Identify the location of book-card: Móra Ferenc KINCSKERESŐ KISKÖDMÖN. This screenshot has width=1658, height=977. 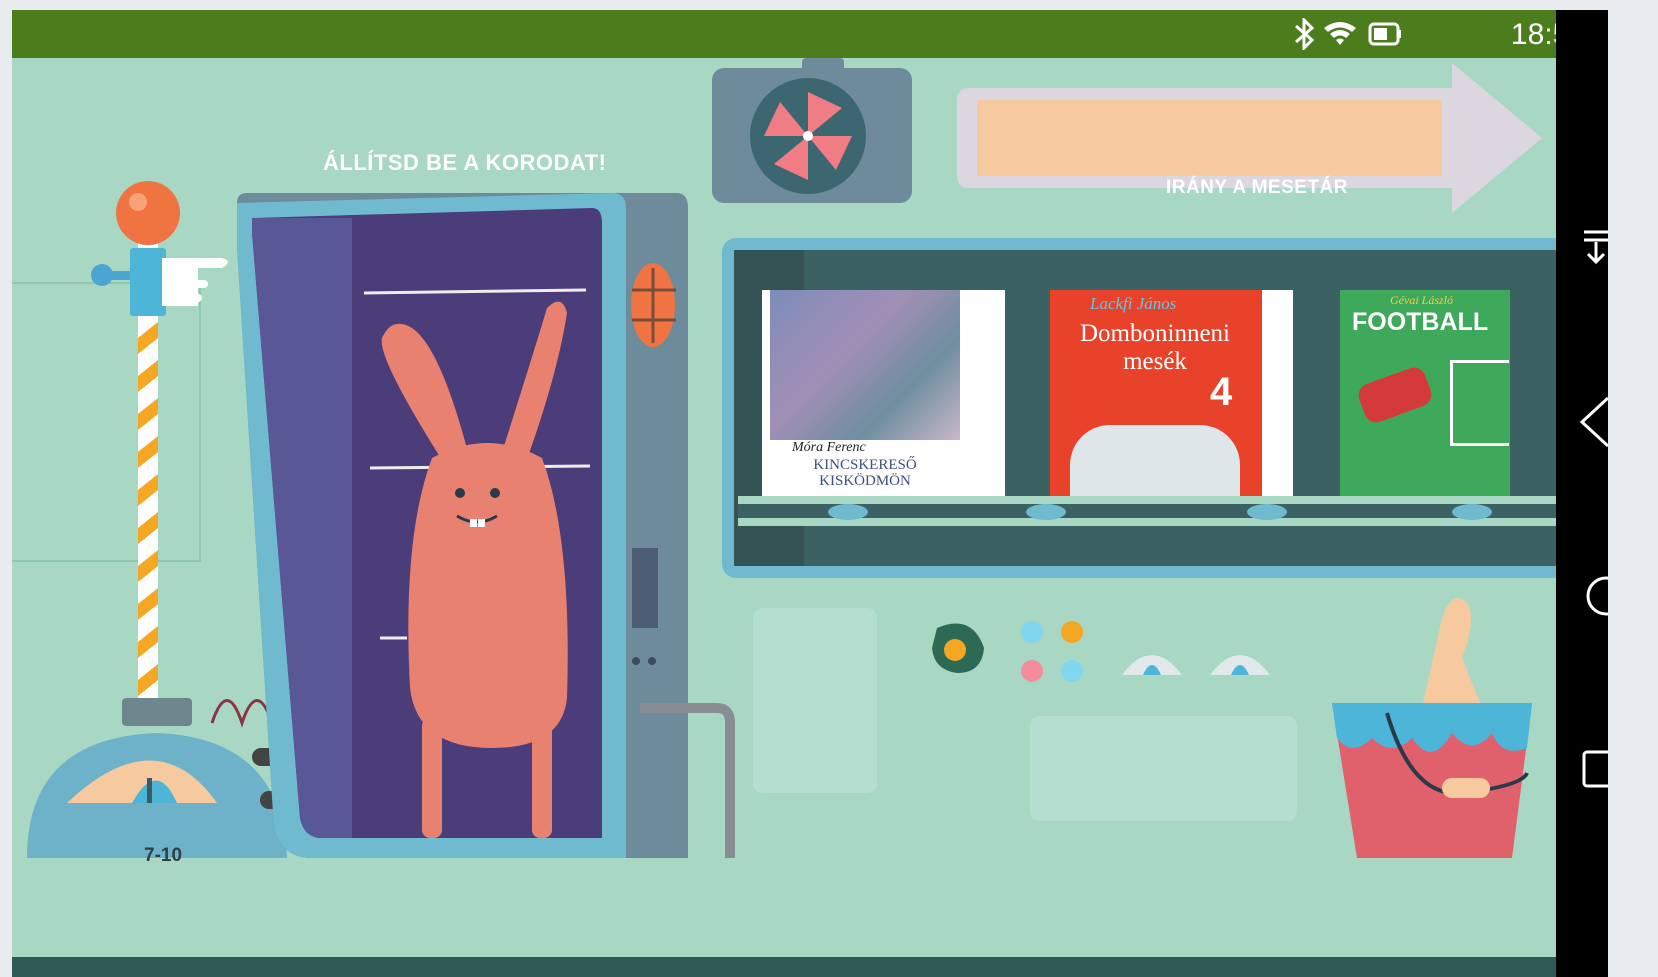
(883, 393).